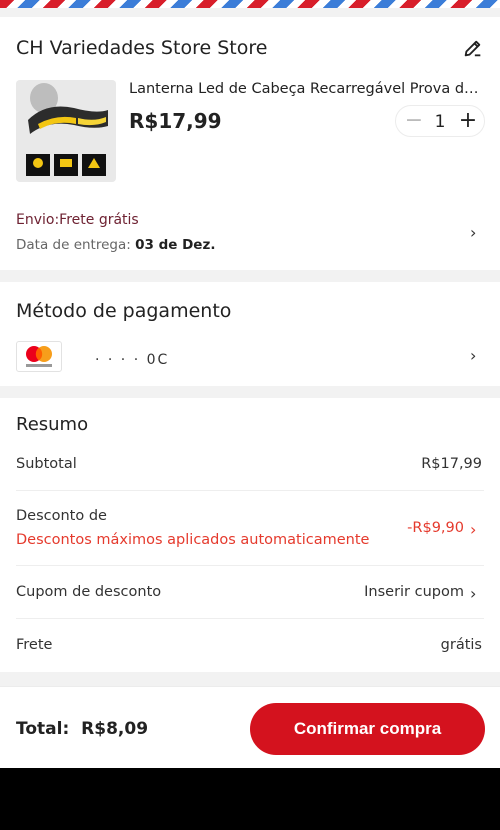  What do you see at coordinates (367, 729) in the screenshot?
I see `confirm-purchase-button: Confirmar compra` at bounding box center [367, 729].